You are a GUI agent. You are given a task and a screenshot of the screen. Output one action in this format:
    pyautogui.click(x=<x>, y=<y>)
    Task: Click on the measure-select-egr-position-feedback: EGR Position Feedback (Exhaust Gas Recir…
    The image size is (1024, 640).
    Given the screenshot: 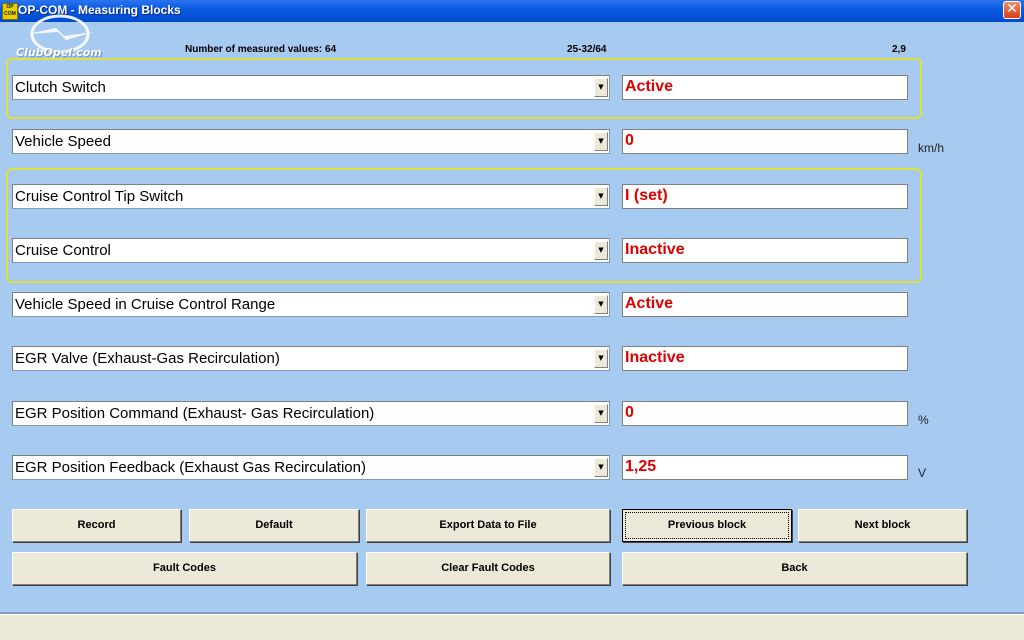 What is the action you would take?
    pyautogui.click(x=311, y=467)
    